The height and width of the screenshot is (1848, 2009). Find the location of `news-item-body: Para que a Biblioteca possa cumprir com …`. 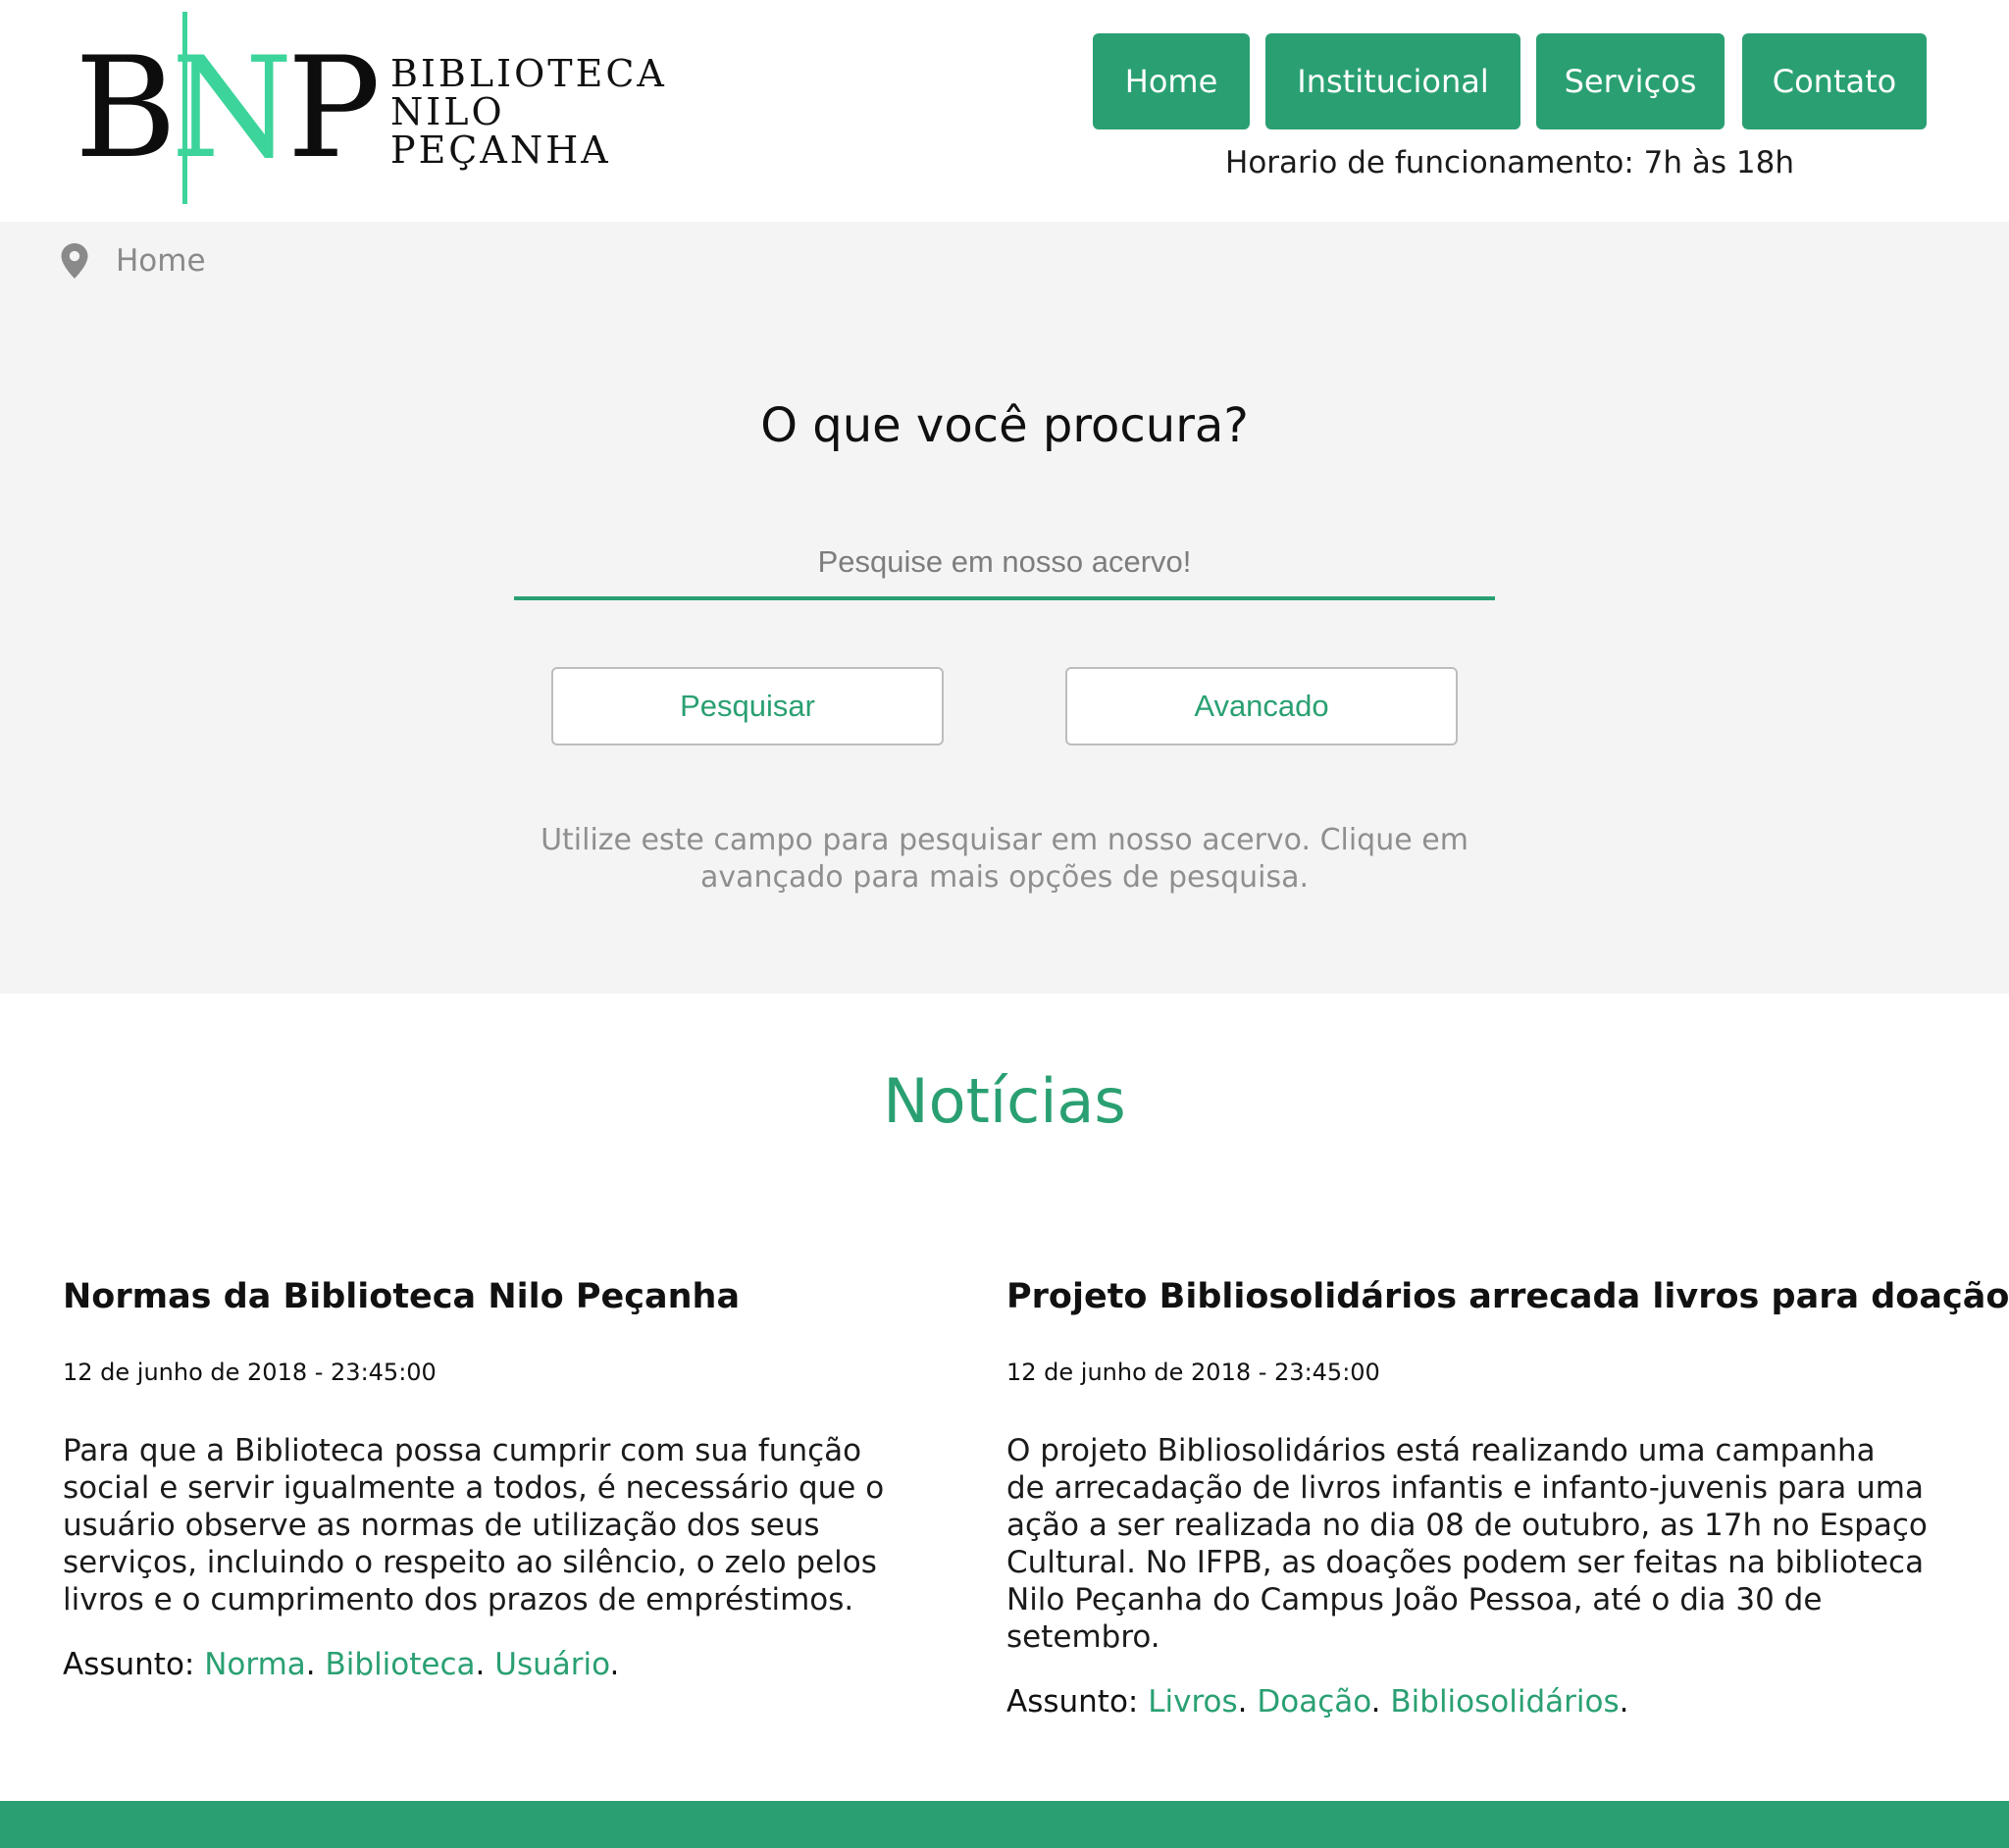

news-item-body: Para que a Biblioteca possa cumprir com … is located at coordinates (474, 1525).